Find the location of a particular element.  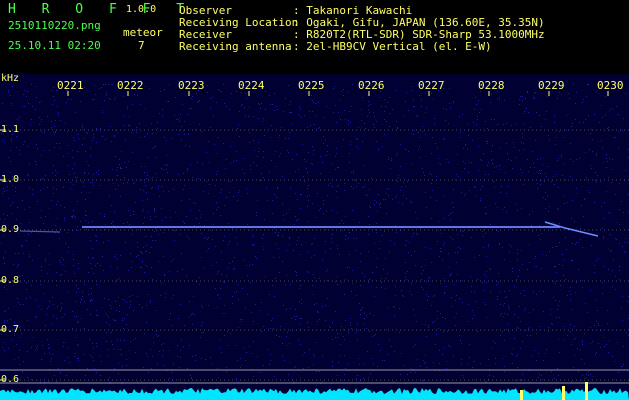

app-name: H R O F F T is located at coordinates (101, 9).